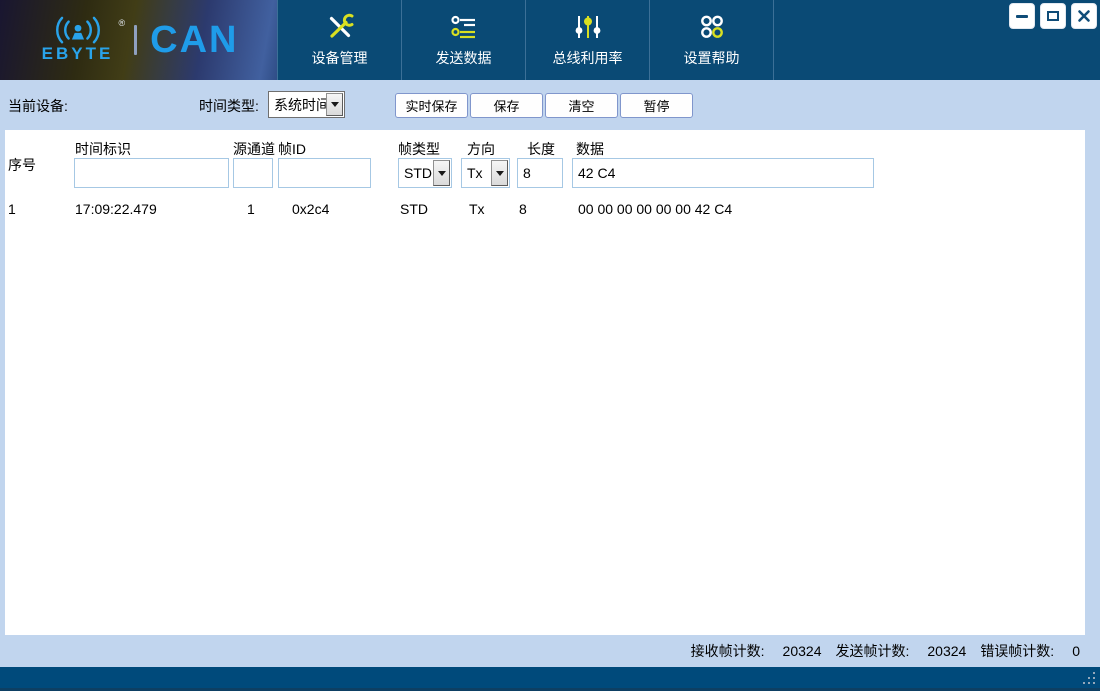 The image size is (1100, 691). I want to click on cell-data: 00 00 00 00 00 00 42 C4, so click(655, 209).